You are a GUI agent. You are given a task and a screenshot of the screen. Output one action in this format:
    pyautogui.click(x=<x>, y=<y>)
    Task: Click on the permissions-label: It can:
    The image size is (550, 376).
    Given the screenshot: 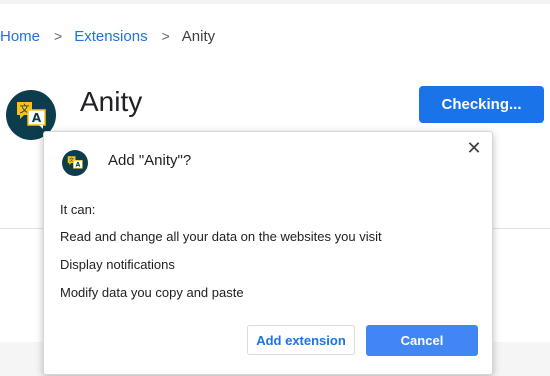 What is the action you would take?
    pyautogui.click(x=78, y=209)
    